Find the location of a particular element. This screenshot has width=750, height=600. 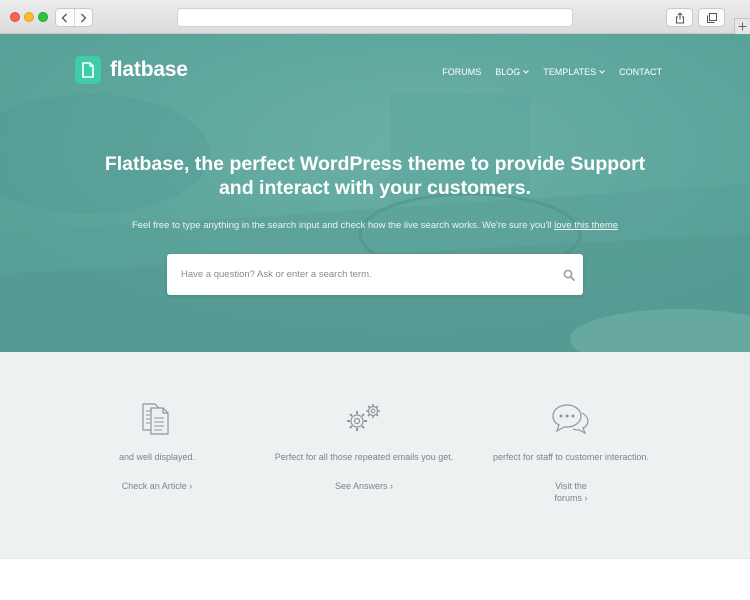

menu-item-label: CONTACT is located at coordinates (640, 72).